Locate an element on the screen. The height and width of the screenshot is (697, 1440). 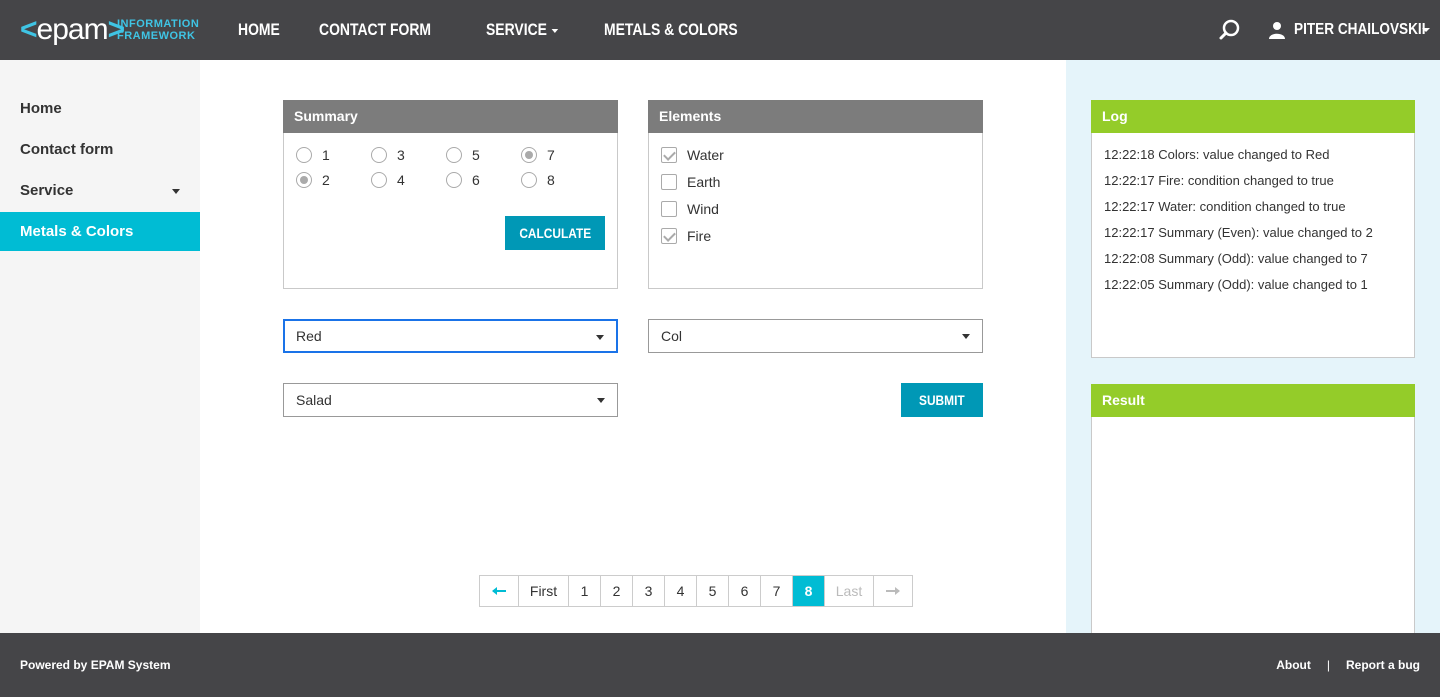
page-button-8-current: 8 is located at coordinates (809, 591).